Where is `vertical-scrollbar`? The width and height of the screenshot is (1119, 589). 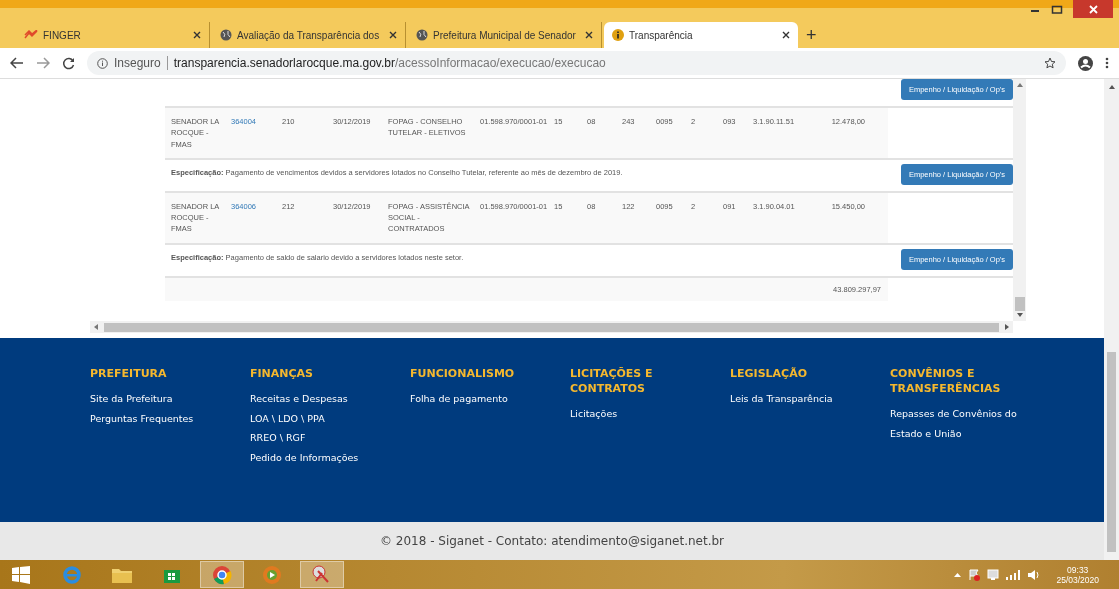
vertical-scrollbar is located at coordinates (1019, 200).